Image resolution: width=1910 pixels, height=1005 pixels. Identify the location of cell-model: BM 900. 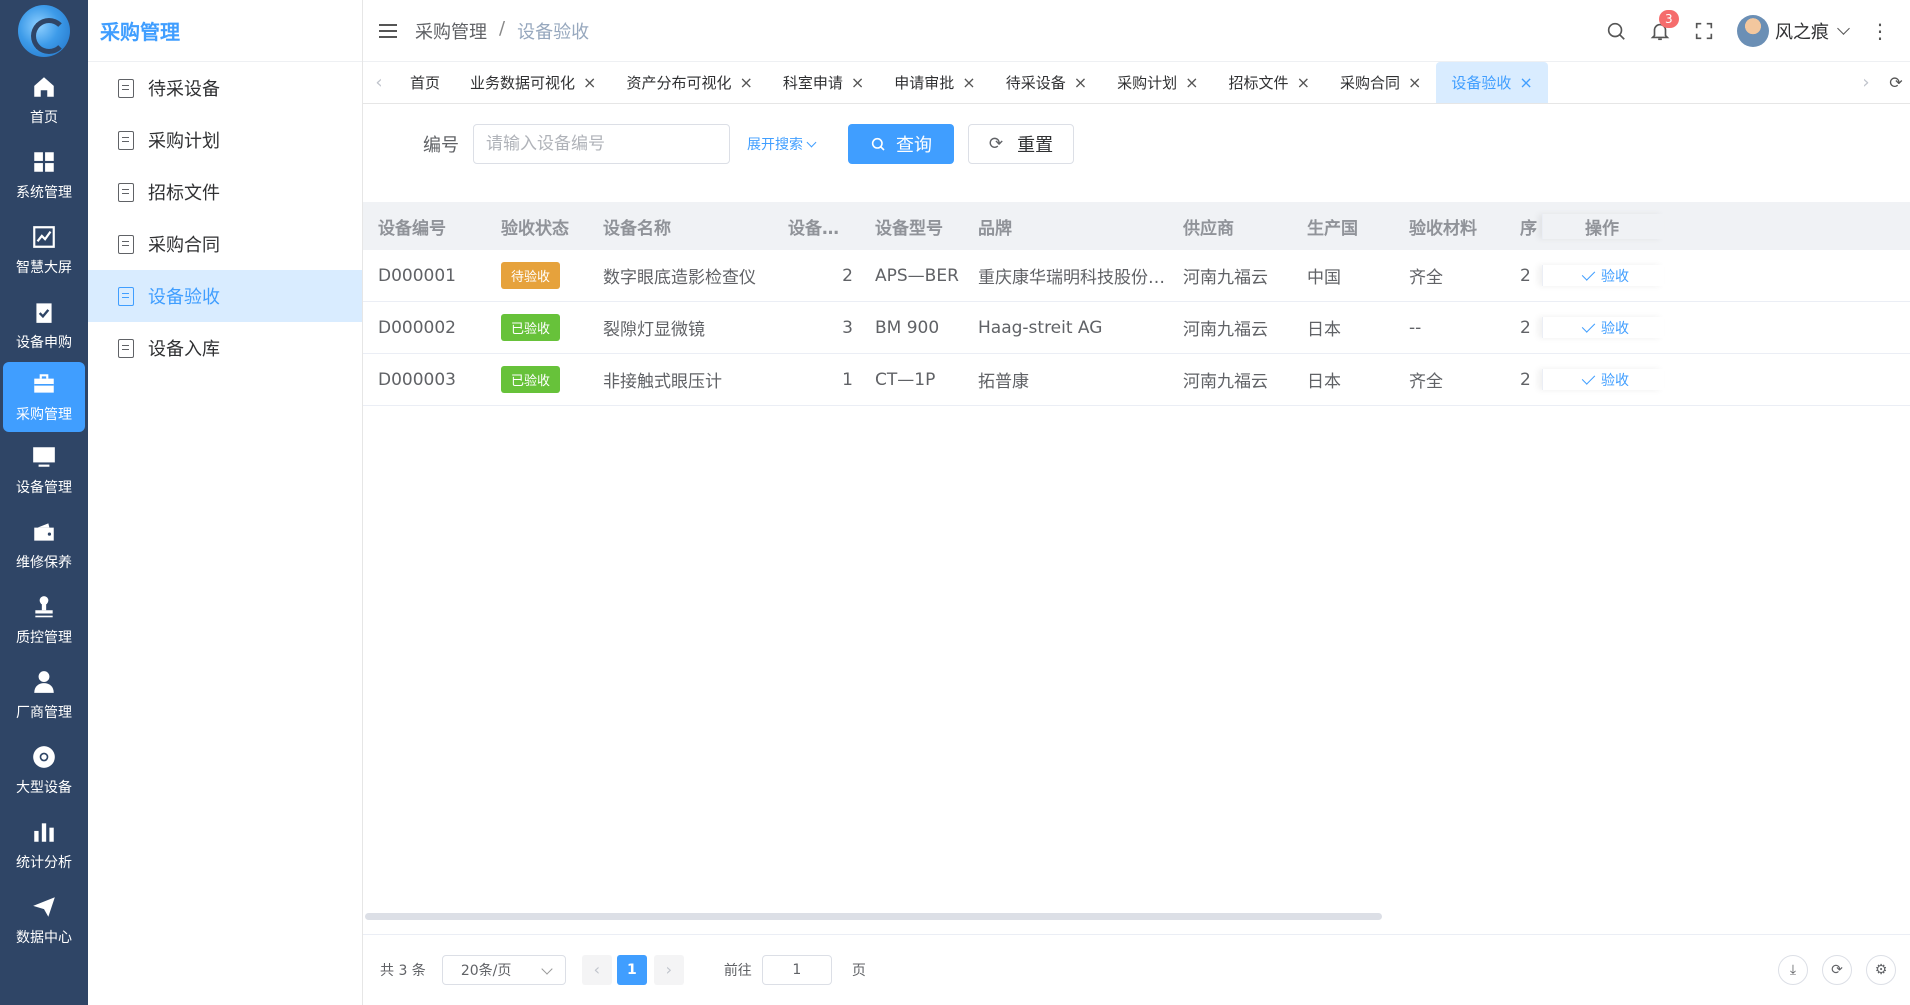
(907, 327).